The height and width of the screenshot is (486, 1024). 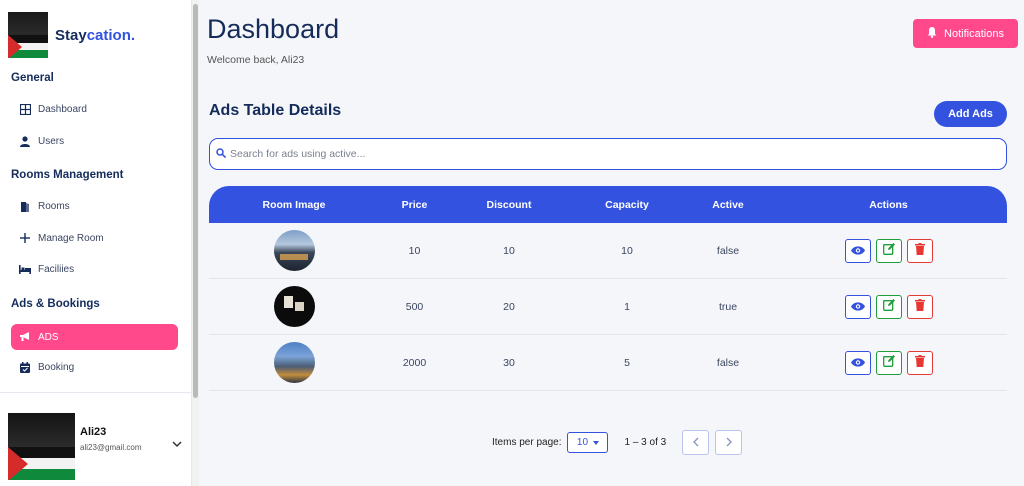 I want to click on sidebar-item-manage-room: Manage Room, so click(x=94, y=238).